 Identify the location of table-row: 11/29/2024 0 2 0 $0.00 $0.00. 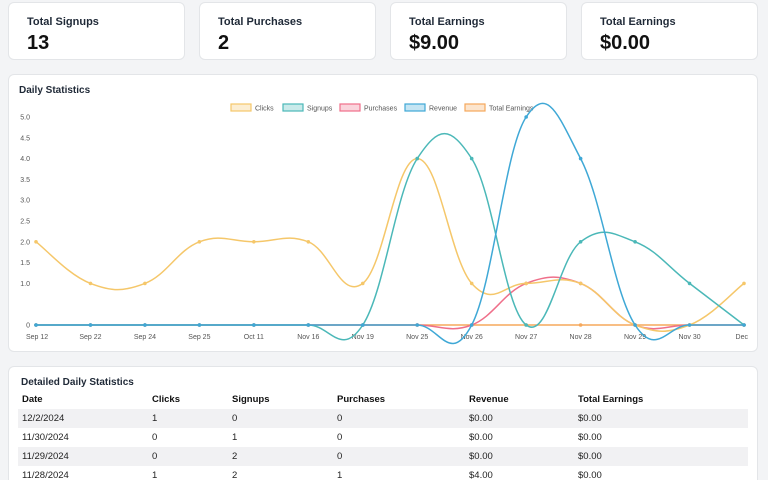
(383, 456).